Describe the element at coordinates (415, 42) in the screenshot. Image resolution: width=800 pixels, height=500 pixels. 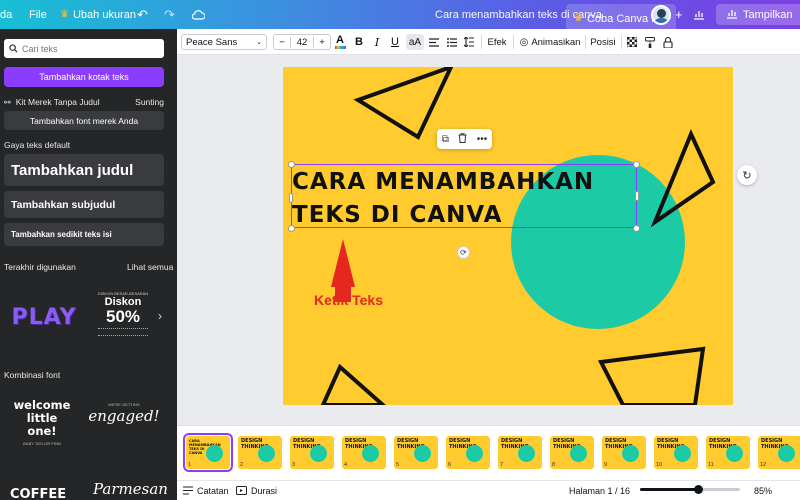
I see `letter-case-button: aA` at that location.